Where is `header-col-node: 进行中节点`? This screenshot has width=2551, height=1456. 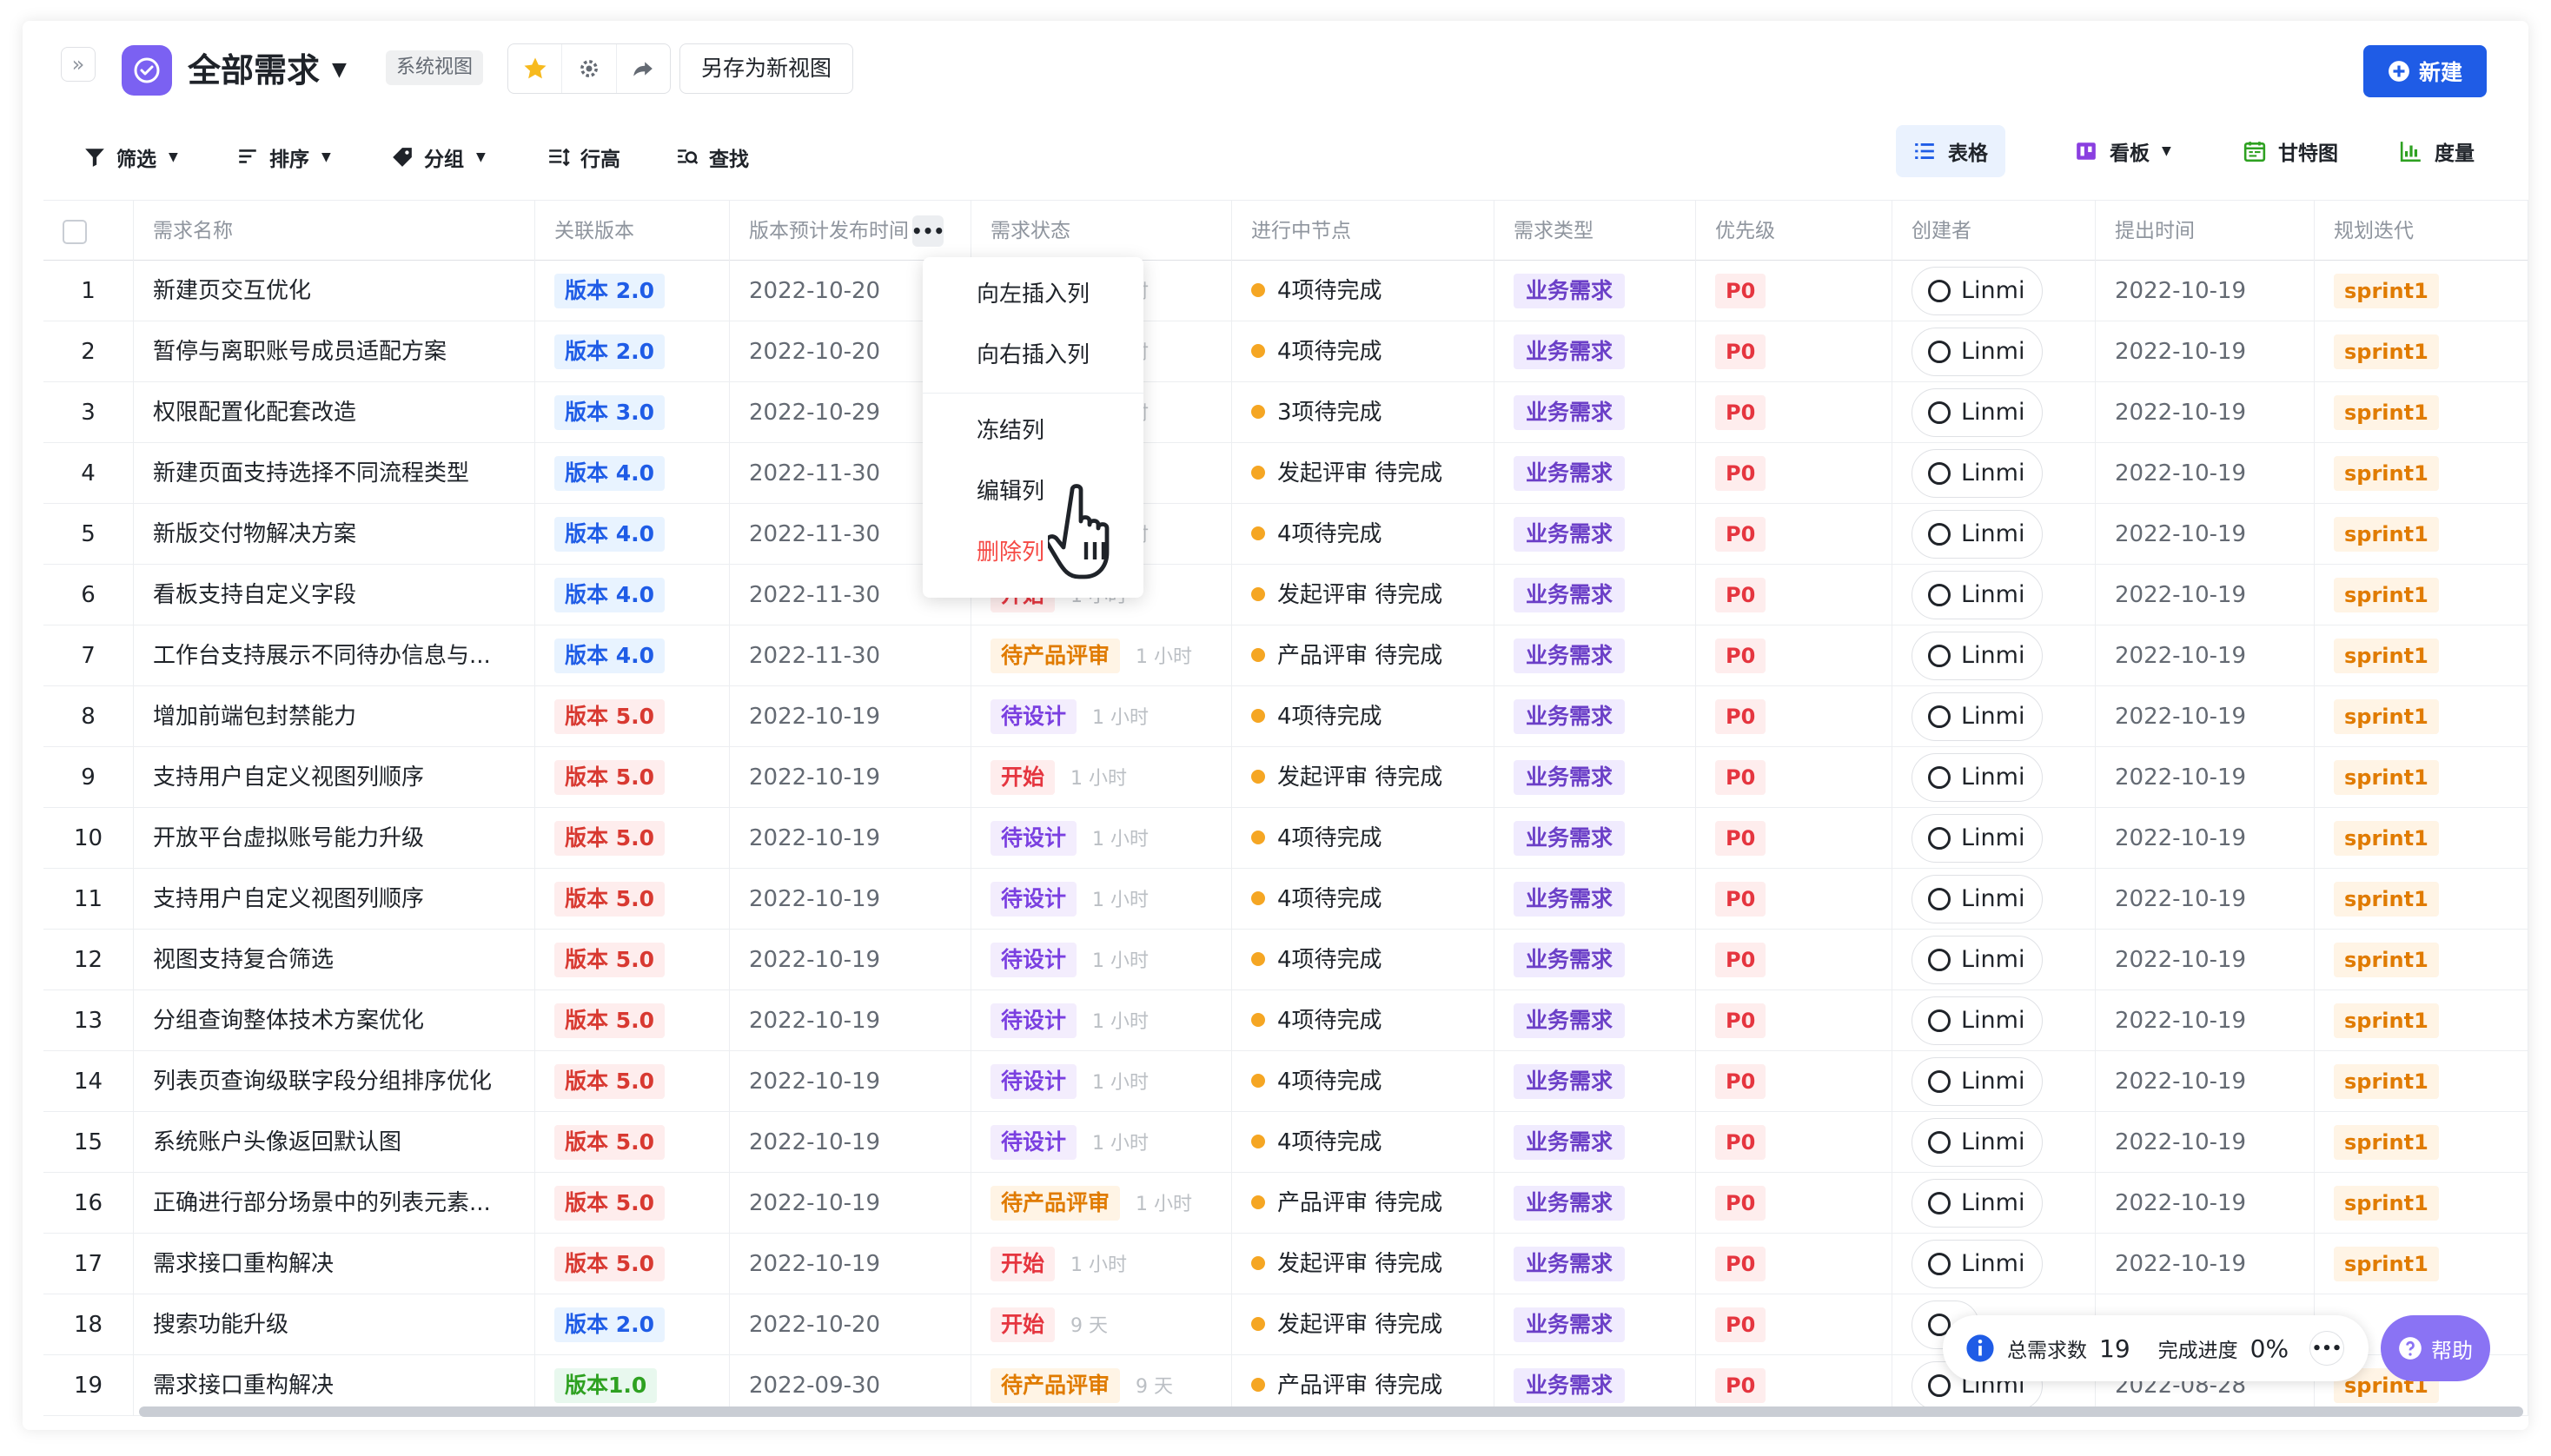
header-col-node: 进行中节点 is located at coordinates (1363, 231).